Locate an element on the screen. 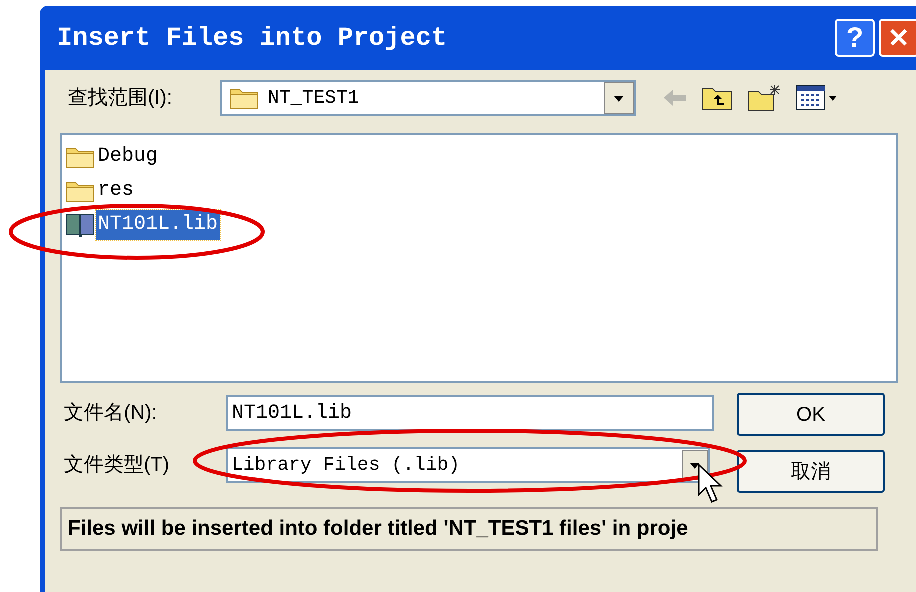 The width and height of the screenshot is (916, 592). mouse-cursor-icon is located at coordinates (711, 484).